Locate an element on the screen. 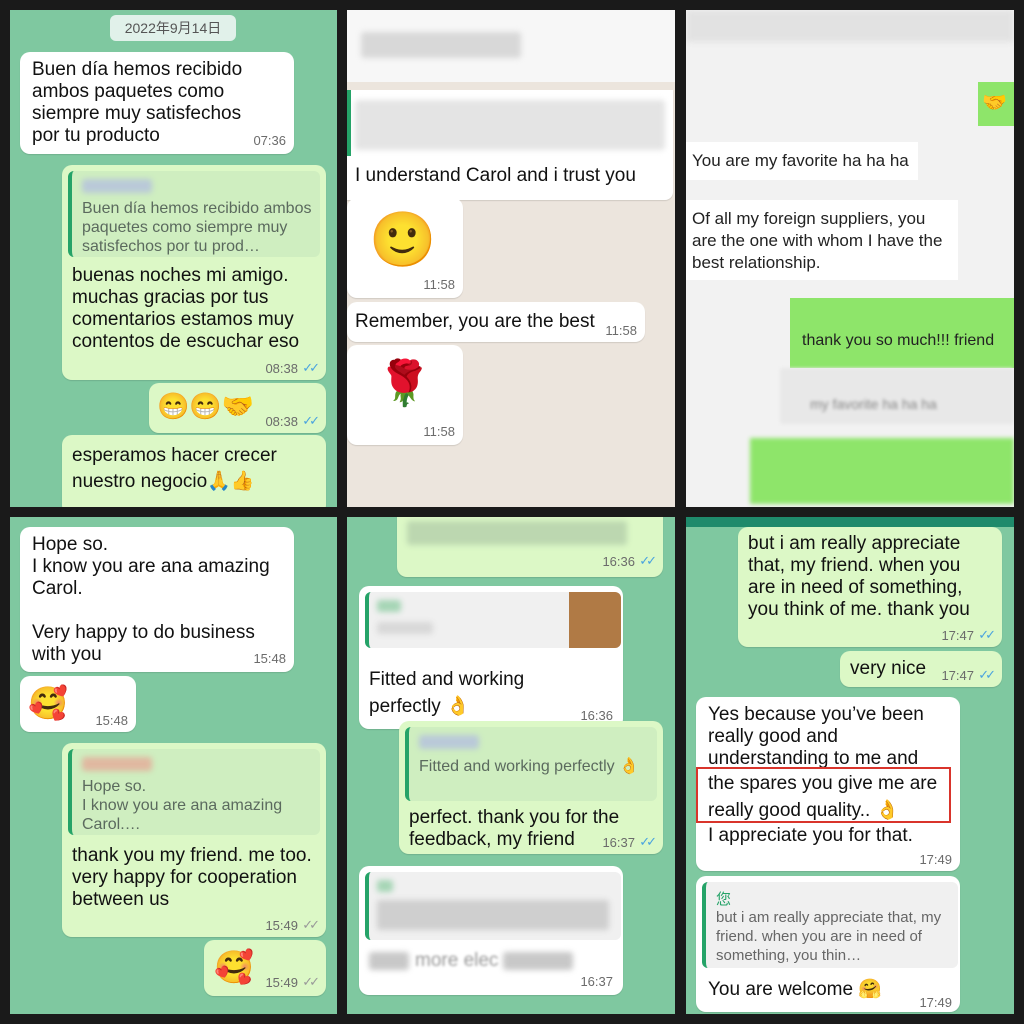 Image resolution: width=1024 pixels, height=1024 pixels. message-outgoing-blurred is located at coordinates (882, 471).